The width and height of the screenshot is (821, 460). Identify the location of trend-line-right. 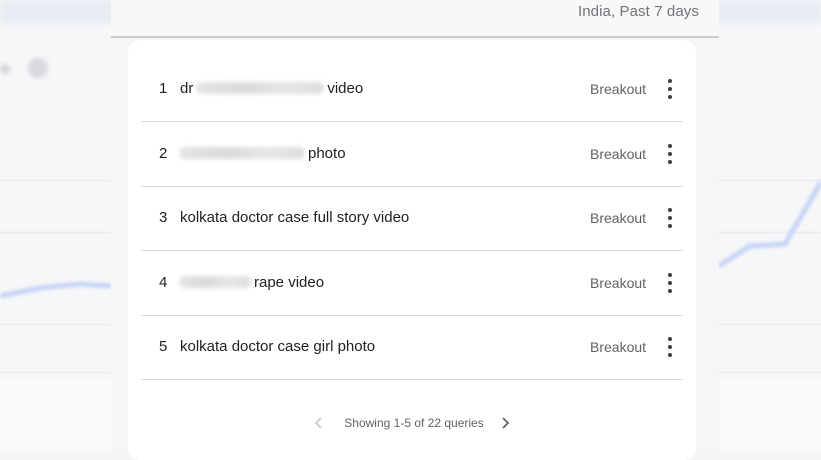
(769, 224).